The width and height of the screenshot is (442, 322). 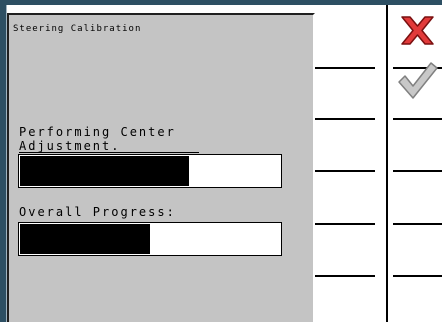 What do you see at coordinates (97, 212) in the screenshot?
I see `overall-progress-label: Overall Progress:` at bounding box center [97, 212].